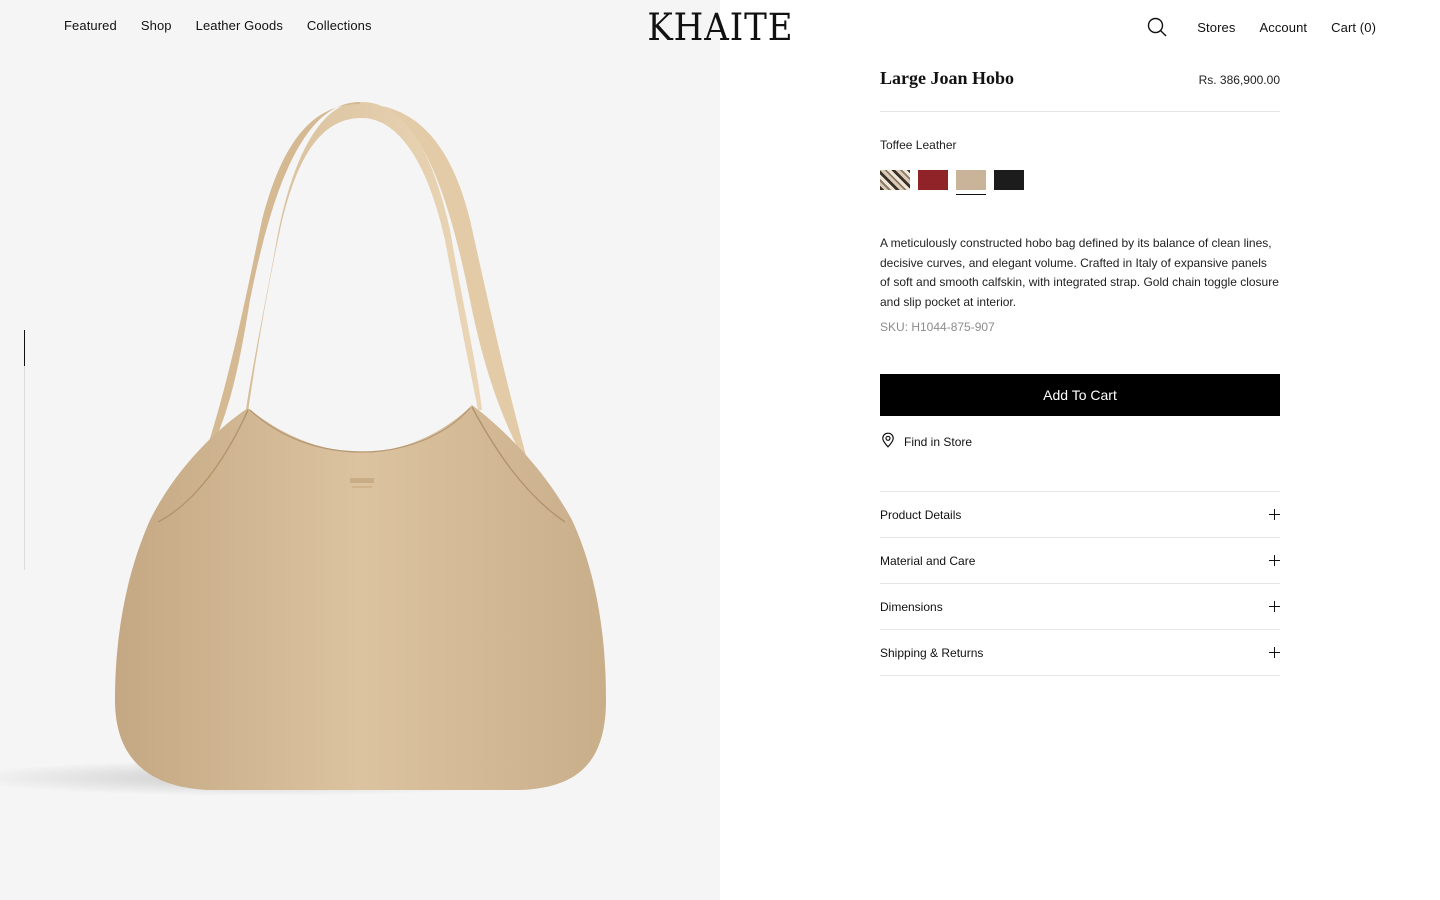  What do you see at coordinates (24, 450) in the screenshot?
I see `scroll-indicator` at bounding box center [24, 450].